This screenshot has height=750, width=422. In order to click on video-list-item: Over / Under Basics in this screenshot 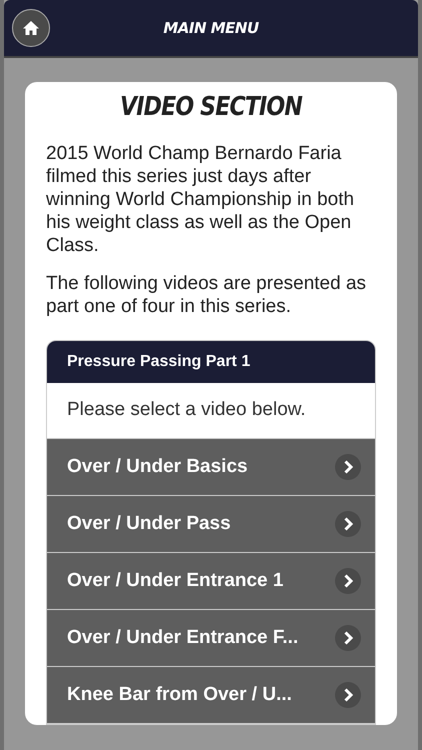, I will do `click(211, 467)`.